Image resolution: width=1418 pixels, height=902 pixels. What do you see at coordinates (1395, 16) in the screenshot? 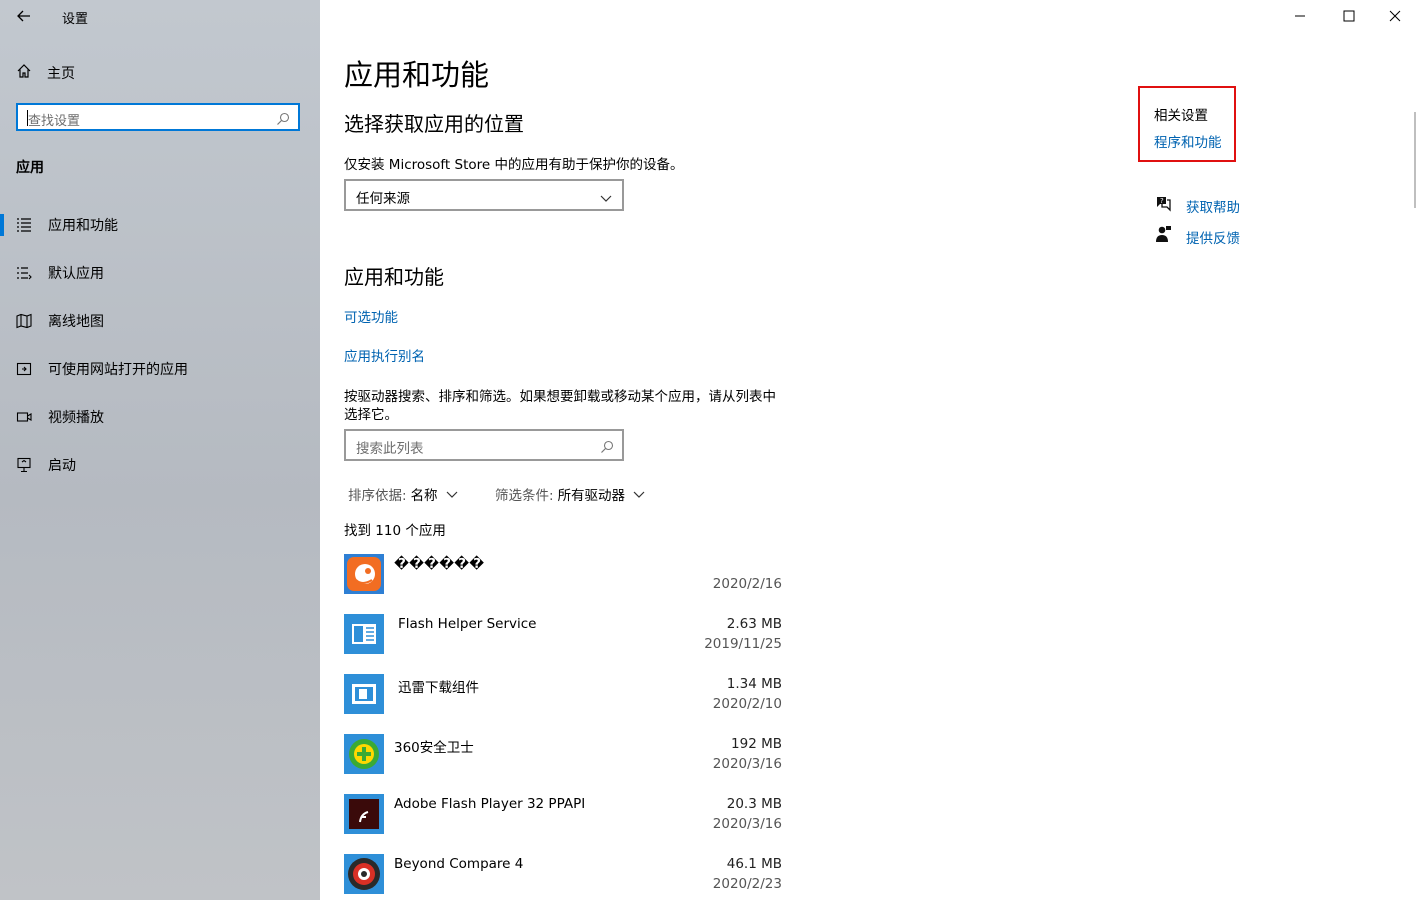
I see `close-icon` at bounding box center [1395, 16].